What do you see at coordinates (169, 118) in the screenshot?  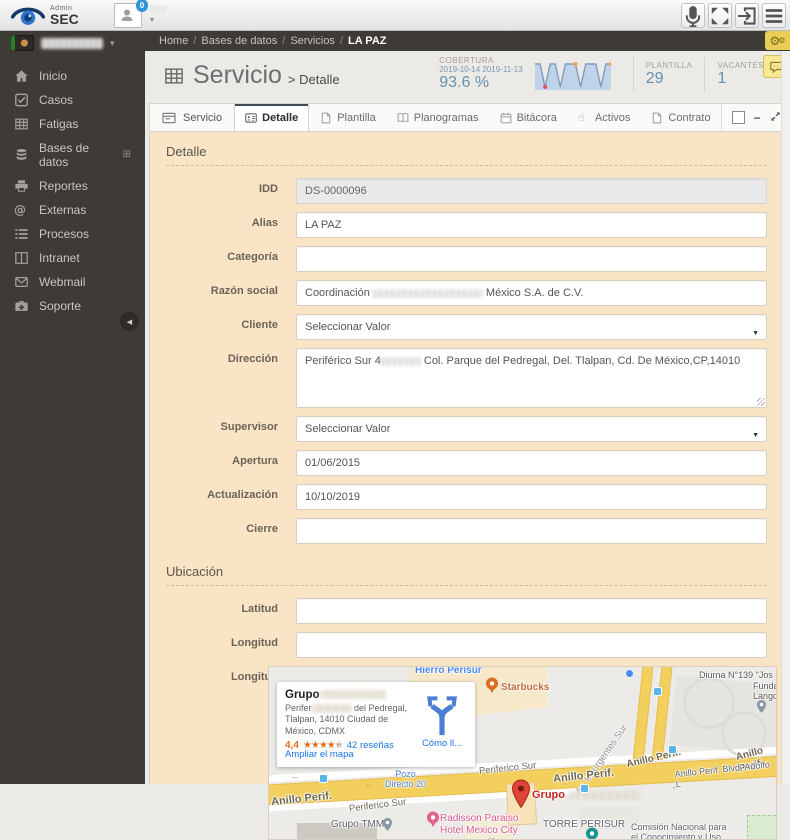 I see `panel-icon` at bounding box center [169, 118].